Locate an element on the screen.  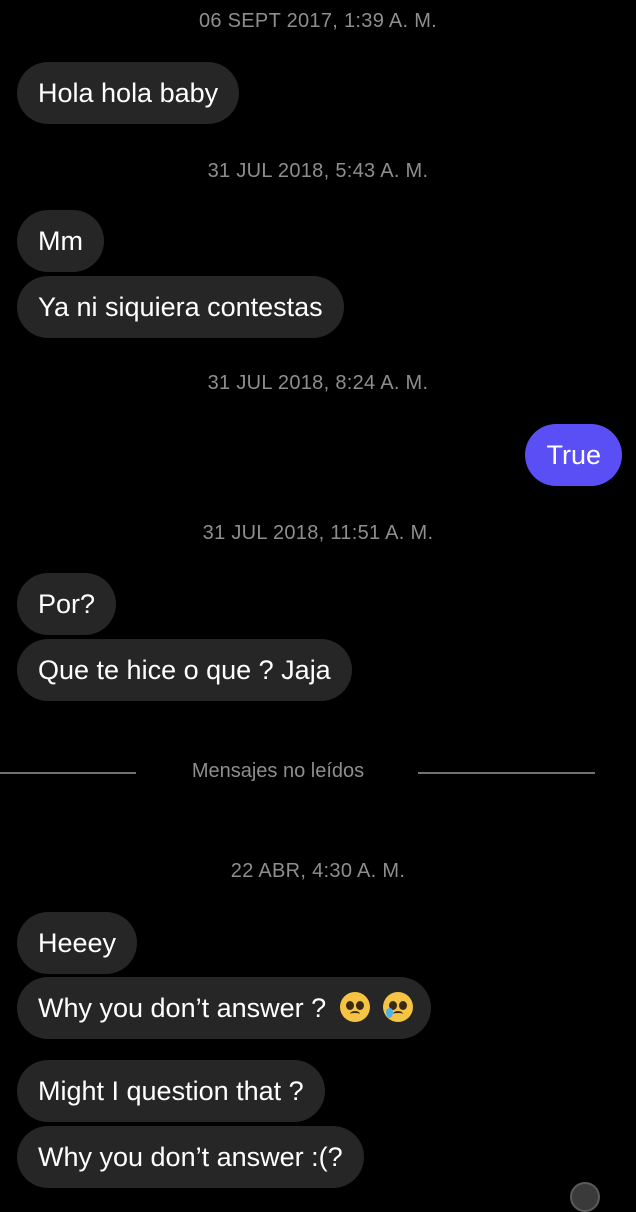
timestamp: 31 JUL 2018, 5:43 A. M. is located at coordinates (318, 171).